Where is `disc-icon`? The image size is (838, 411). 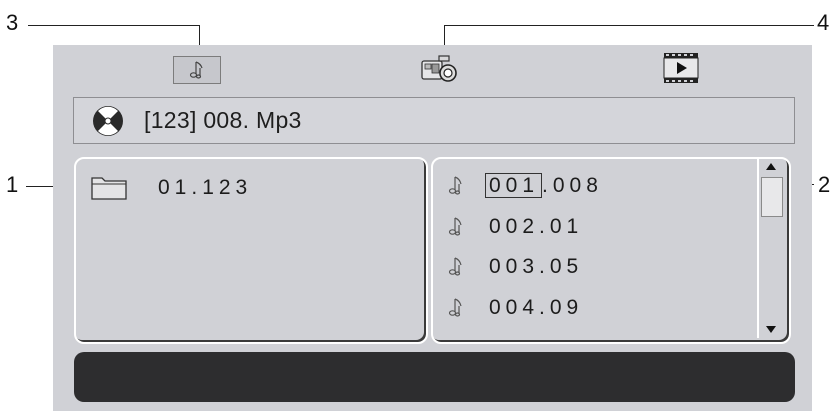 disc-icon is located at coordinates (108, 120).